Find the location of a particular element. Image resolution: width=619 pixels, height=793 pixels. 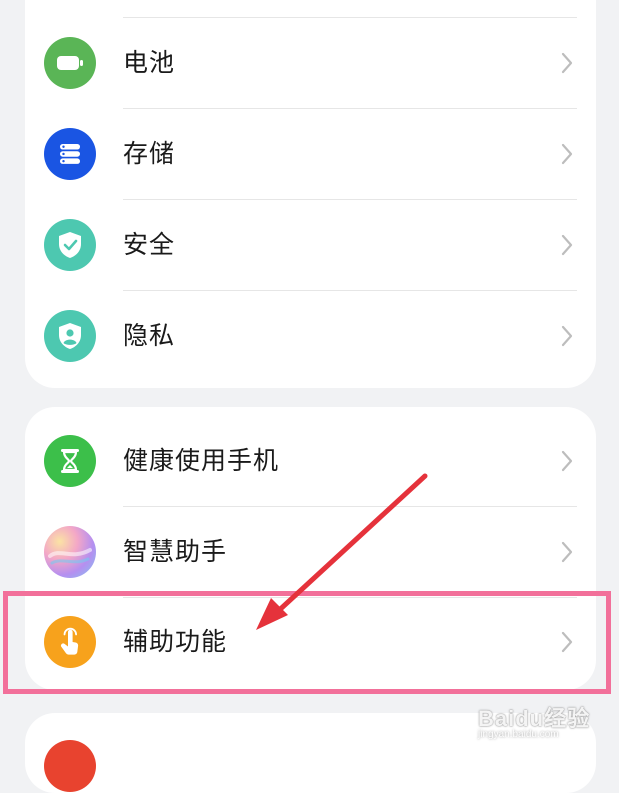

settings-item-smart-assistant: 智慧助手 is located at coordinates (310, 552).